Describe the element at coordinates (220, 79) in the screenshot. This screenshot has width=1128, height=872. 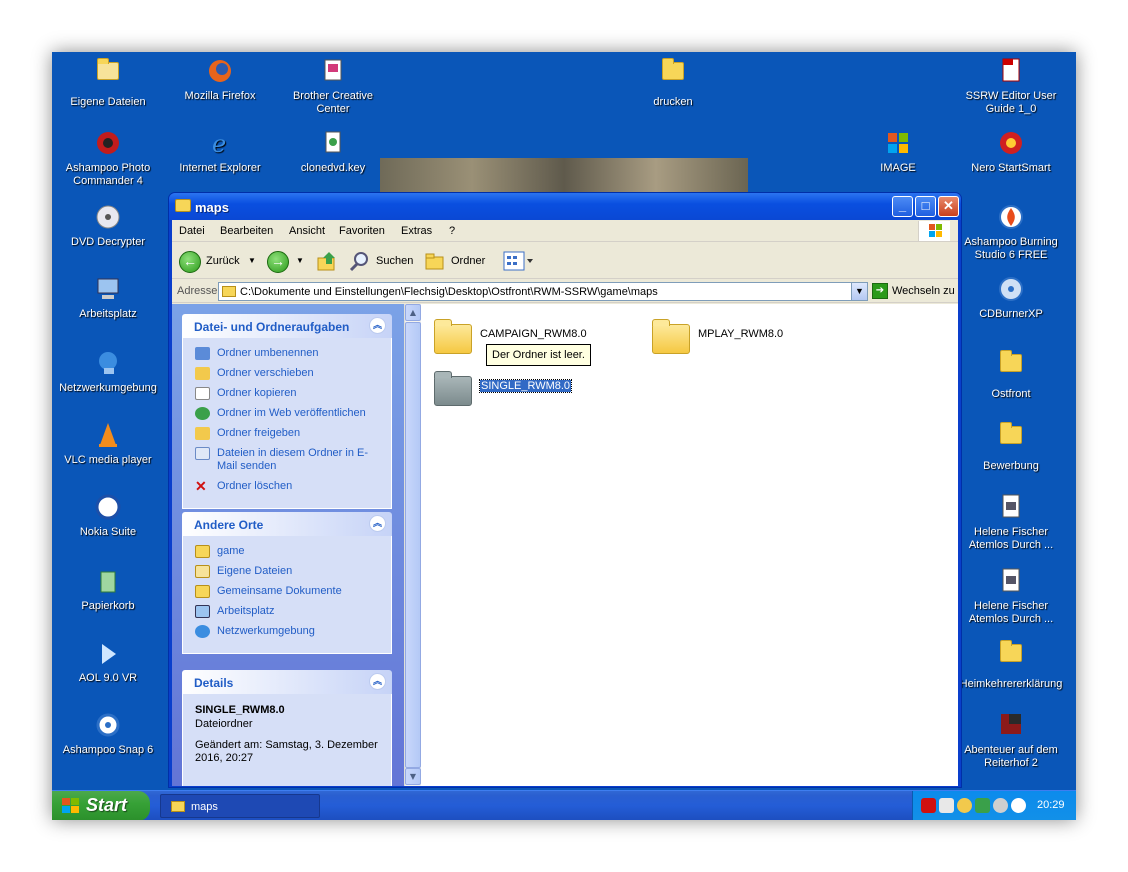
I see `desktop-icon-firefox: Mozilla Firefox` at that location.